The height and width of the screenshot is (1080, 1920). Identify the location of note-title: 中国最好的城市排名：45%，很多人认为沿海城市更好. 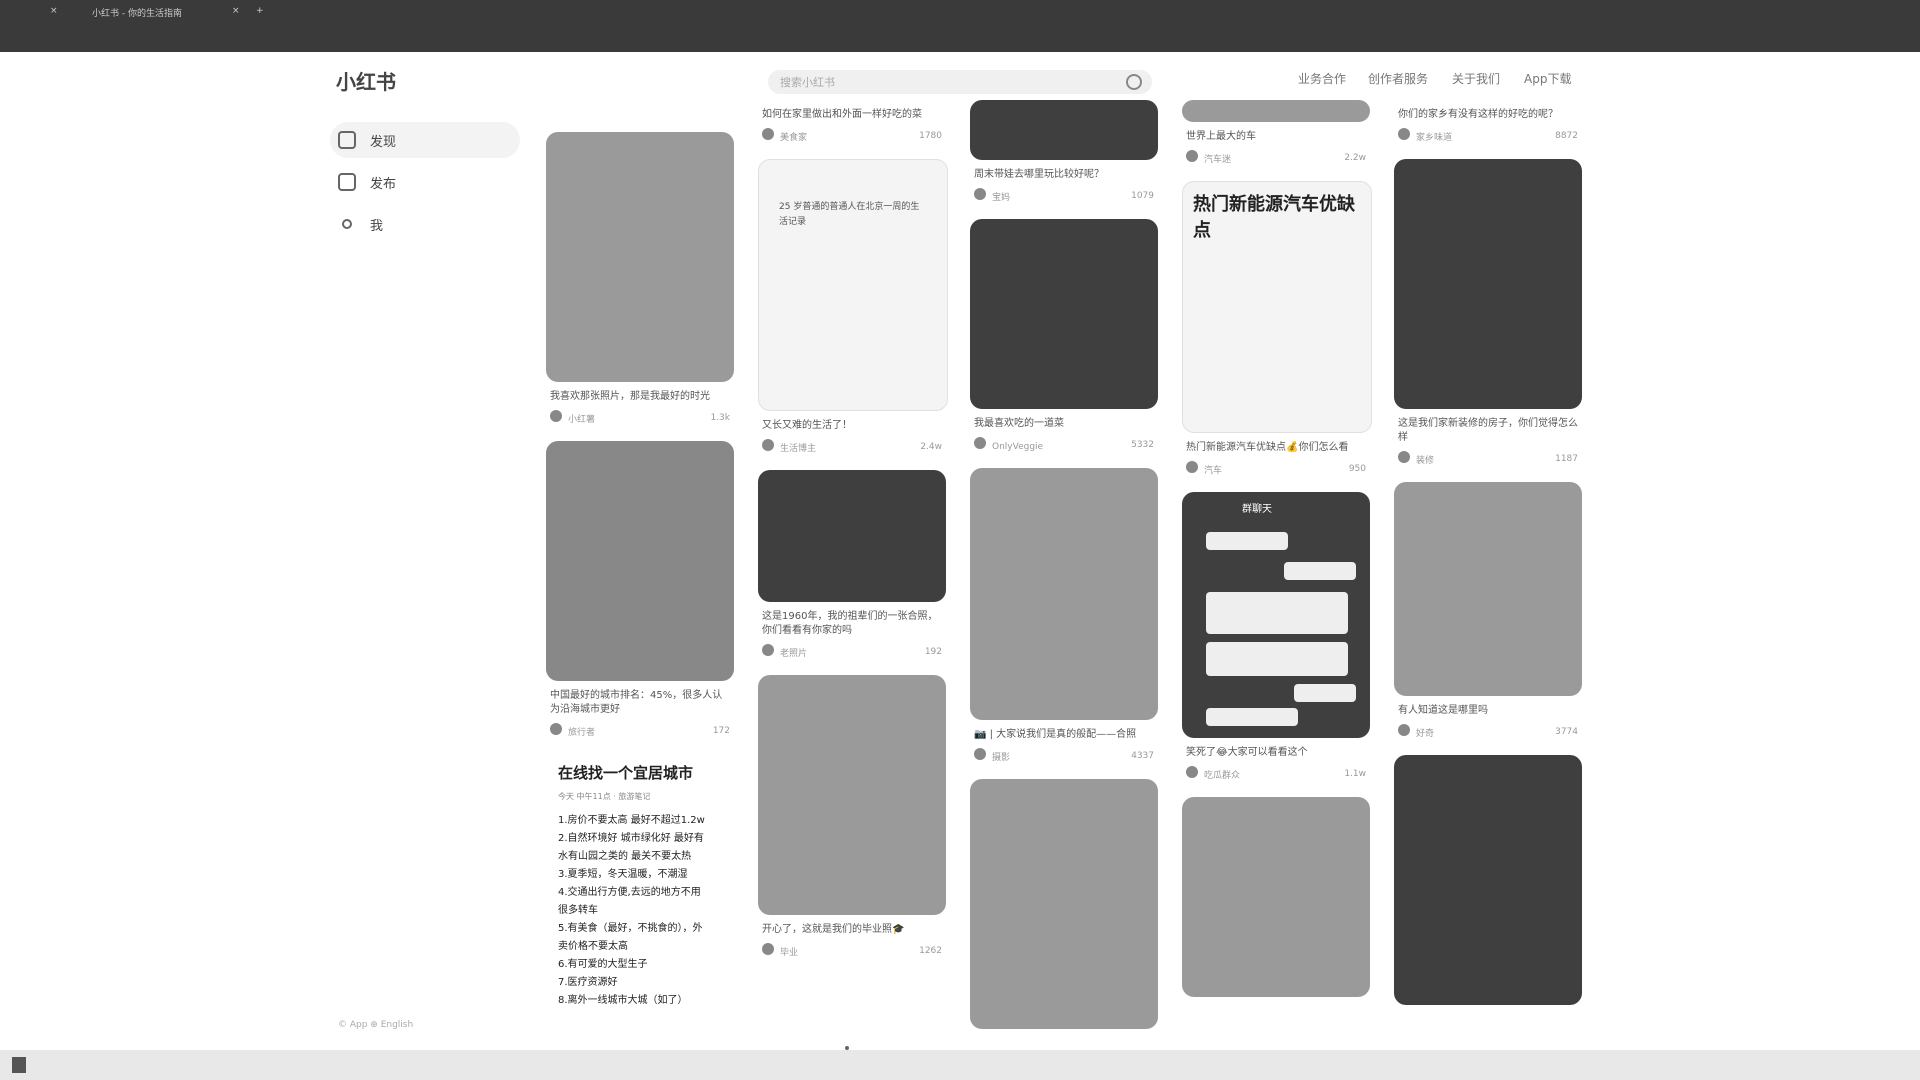
(640, 703).